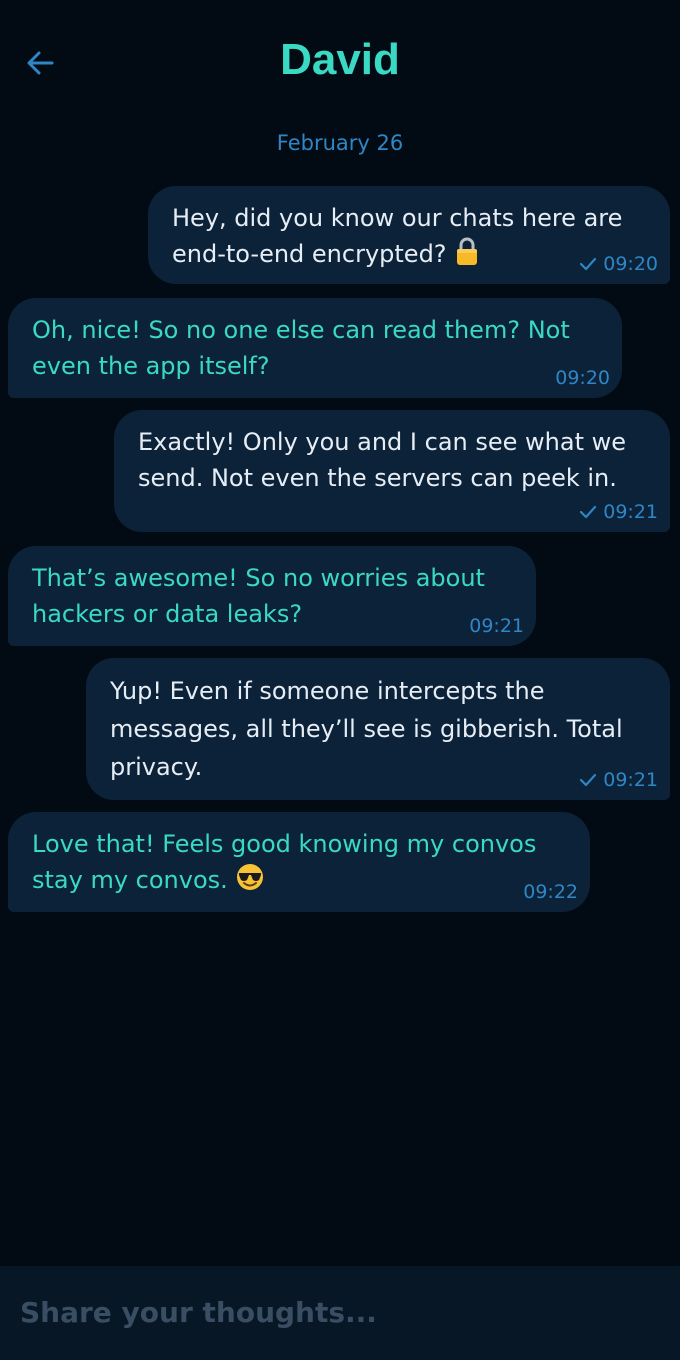 The height and width of the screenshot is (1360, 680). I want to click on message-time: 09:22, so click(550, 892).